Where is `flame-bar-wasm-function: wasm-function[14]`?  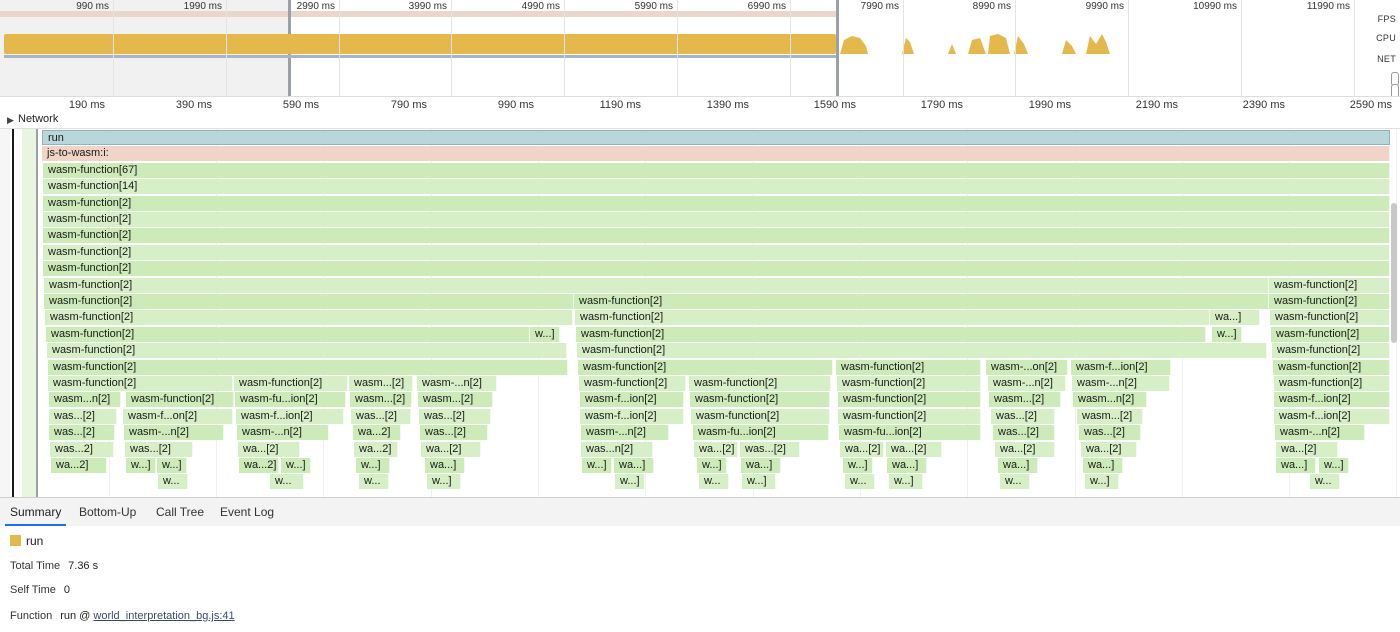 flame-bar-wasm-function: wasm-function[14] is located at coordinates (716, 187).